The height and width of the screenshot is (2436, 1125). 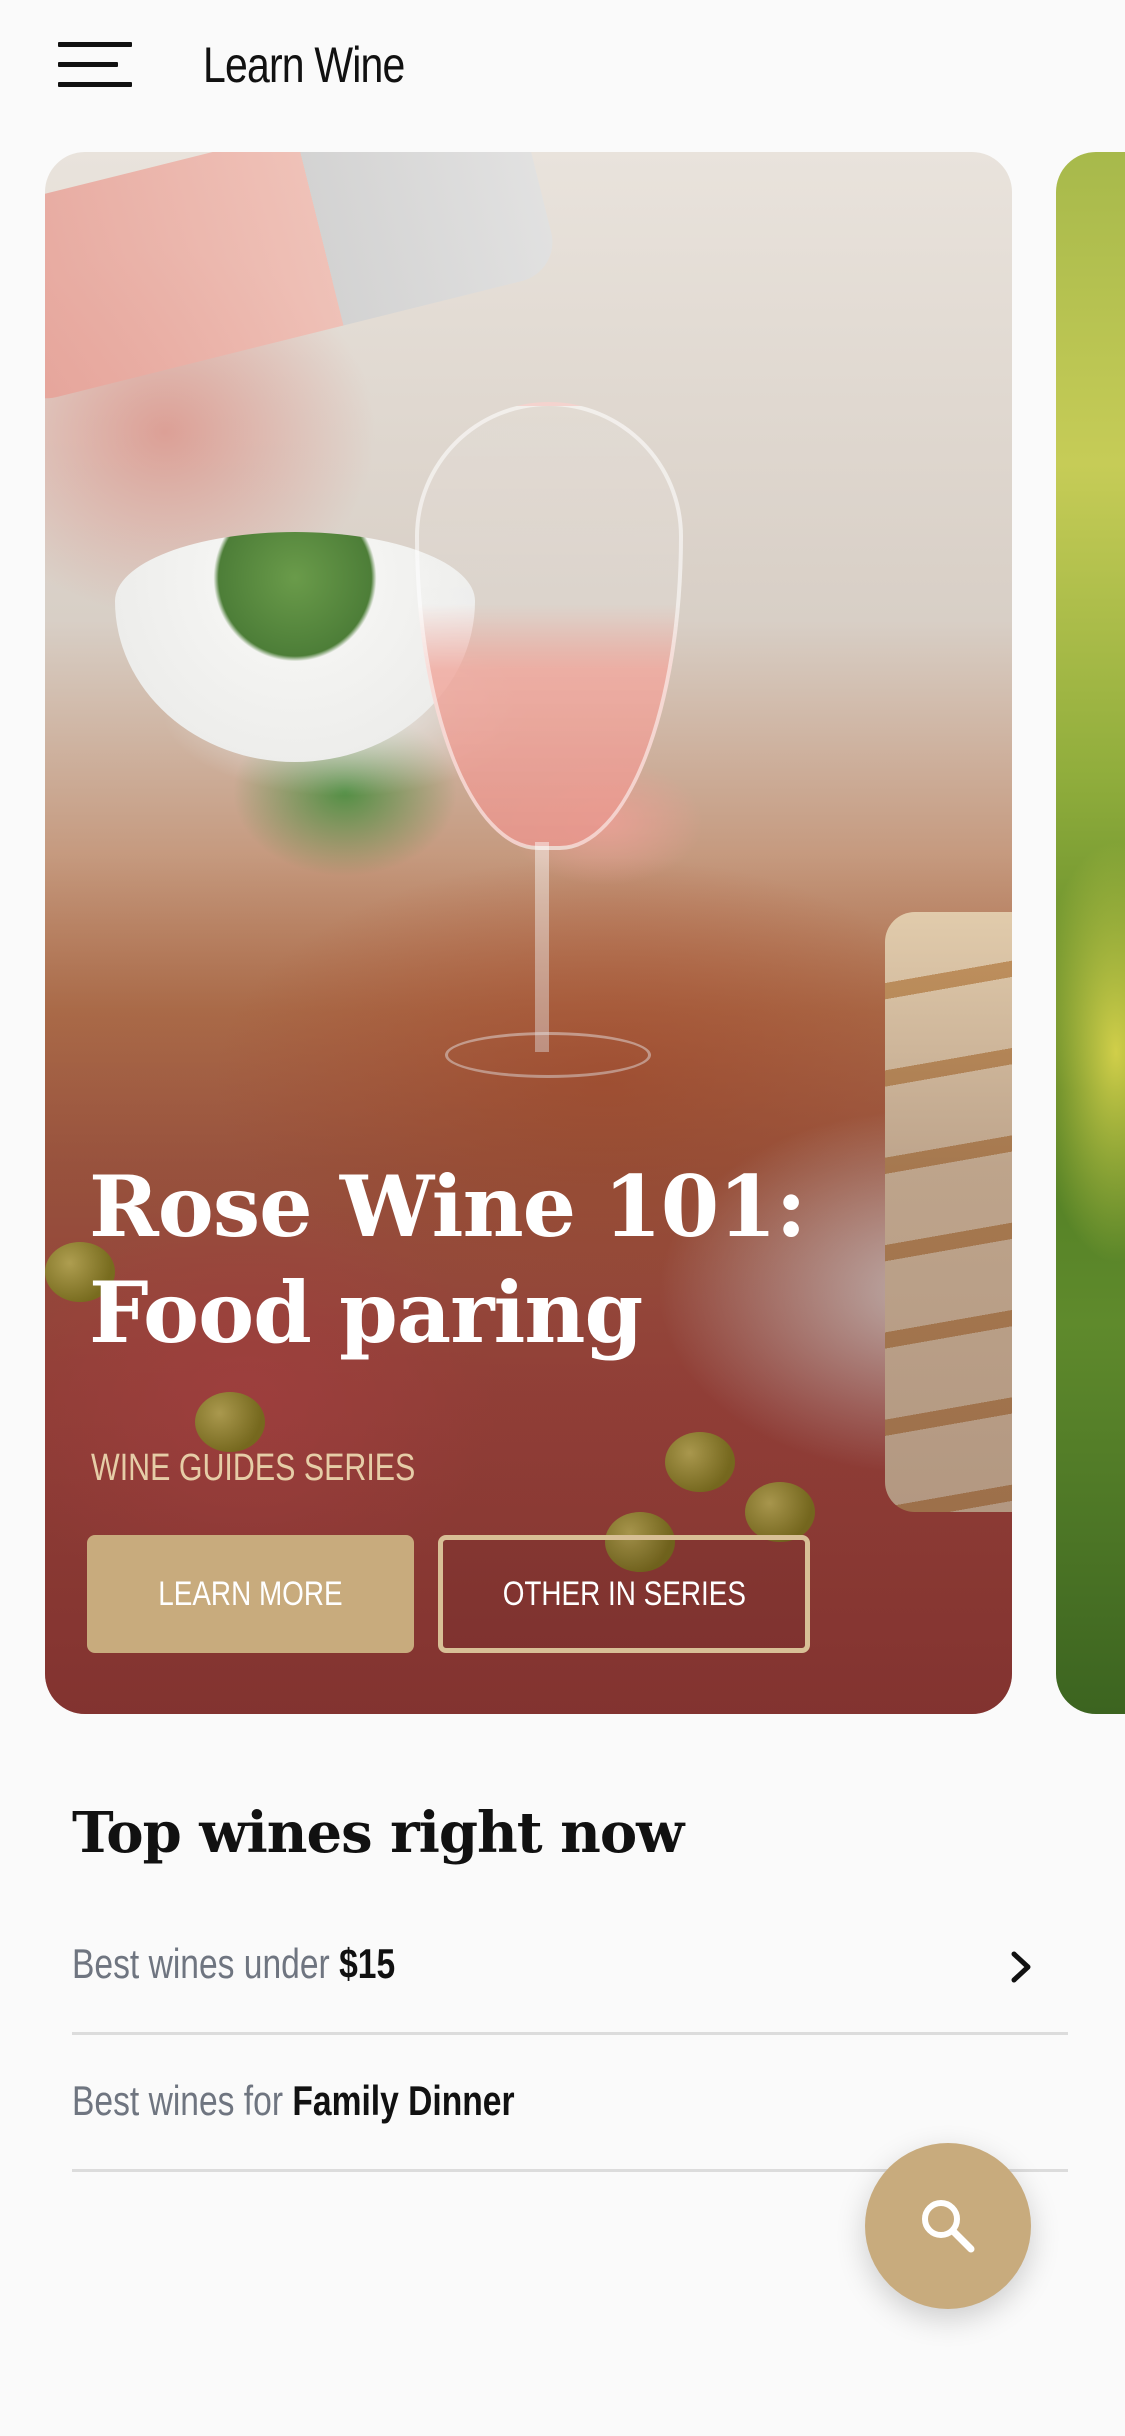 What do you see at coordinates (206, 1963) in the screenshot?
I see `list-item-prefix: Best wines under` at bounding box center [206, 1963].